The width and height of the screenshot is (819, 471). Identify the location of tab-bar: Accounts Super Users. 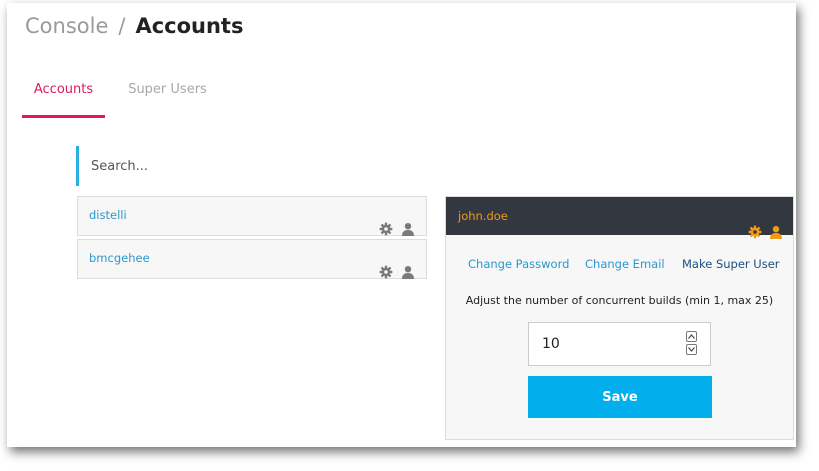
(147, 93).